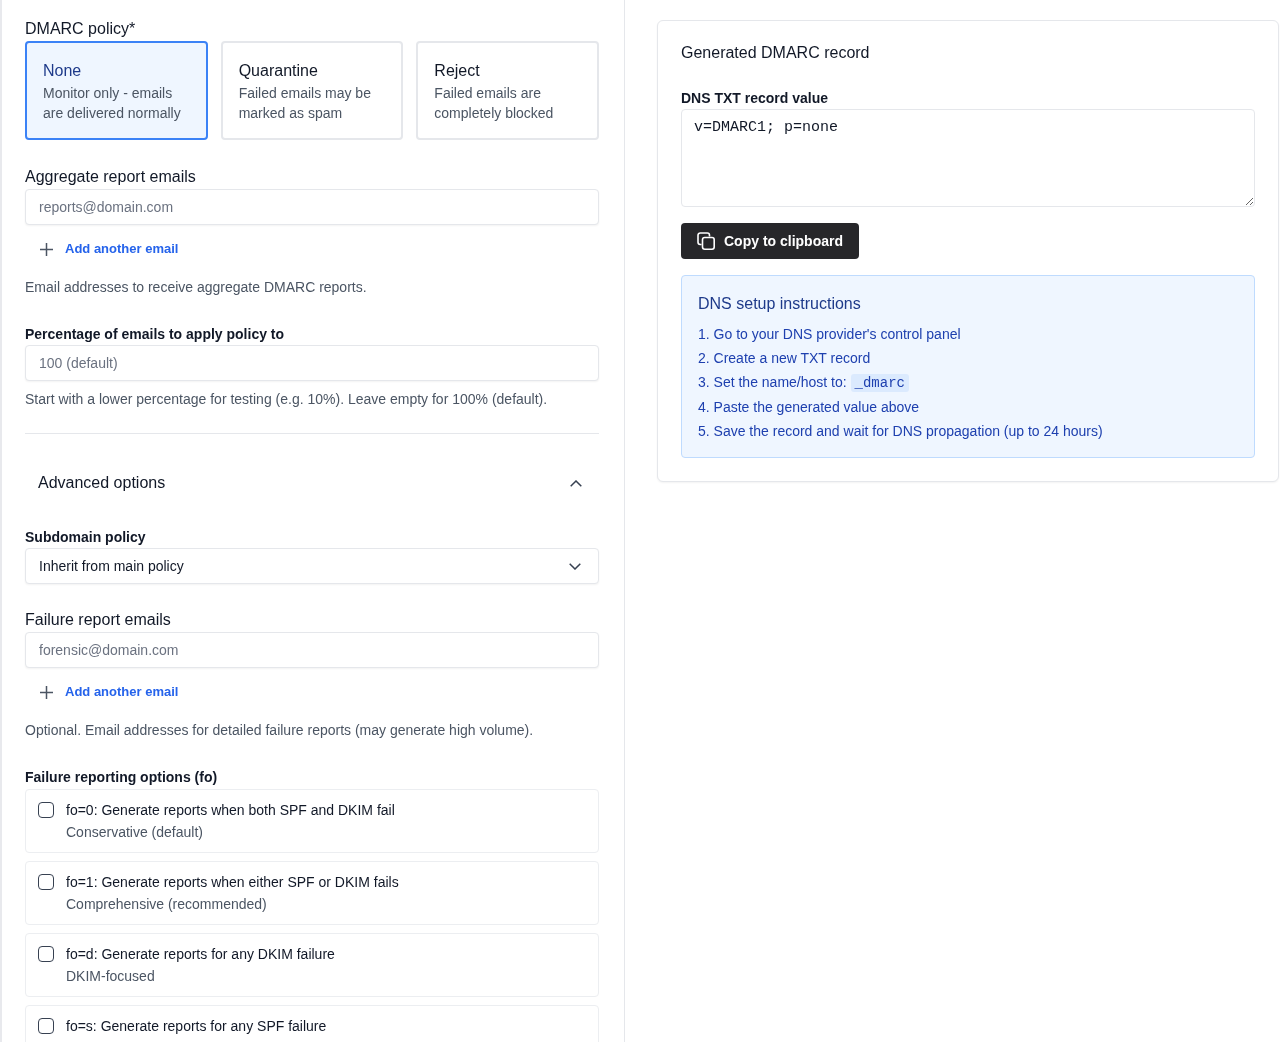 The image size is (1288, 1042). What do you see at coordinates (312, 207) in the screenshot?
I see `email-input-field: reports@domain.com` at bounding box center [312, 207].